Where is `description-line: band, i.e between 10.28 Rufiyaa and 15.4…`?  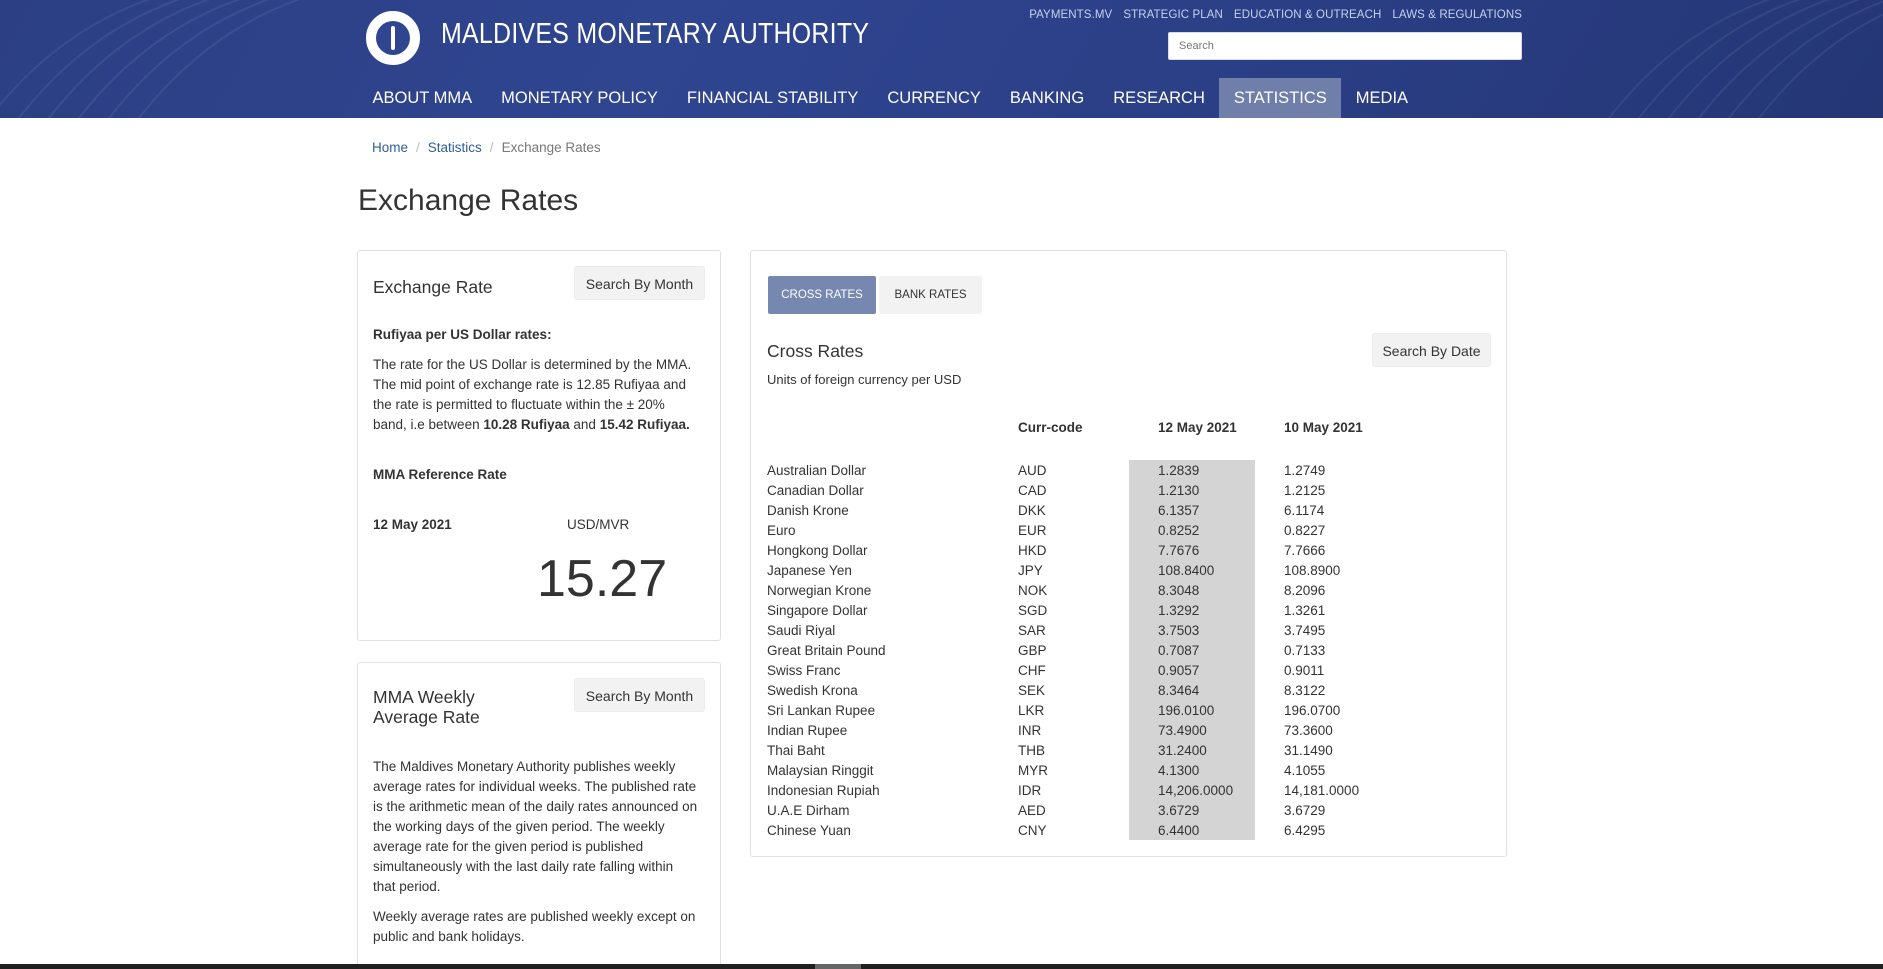 description-line: band, i.e between 10.28 Rufiyaa and 15.4… is located at coordinates (543, 425).